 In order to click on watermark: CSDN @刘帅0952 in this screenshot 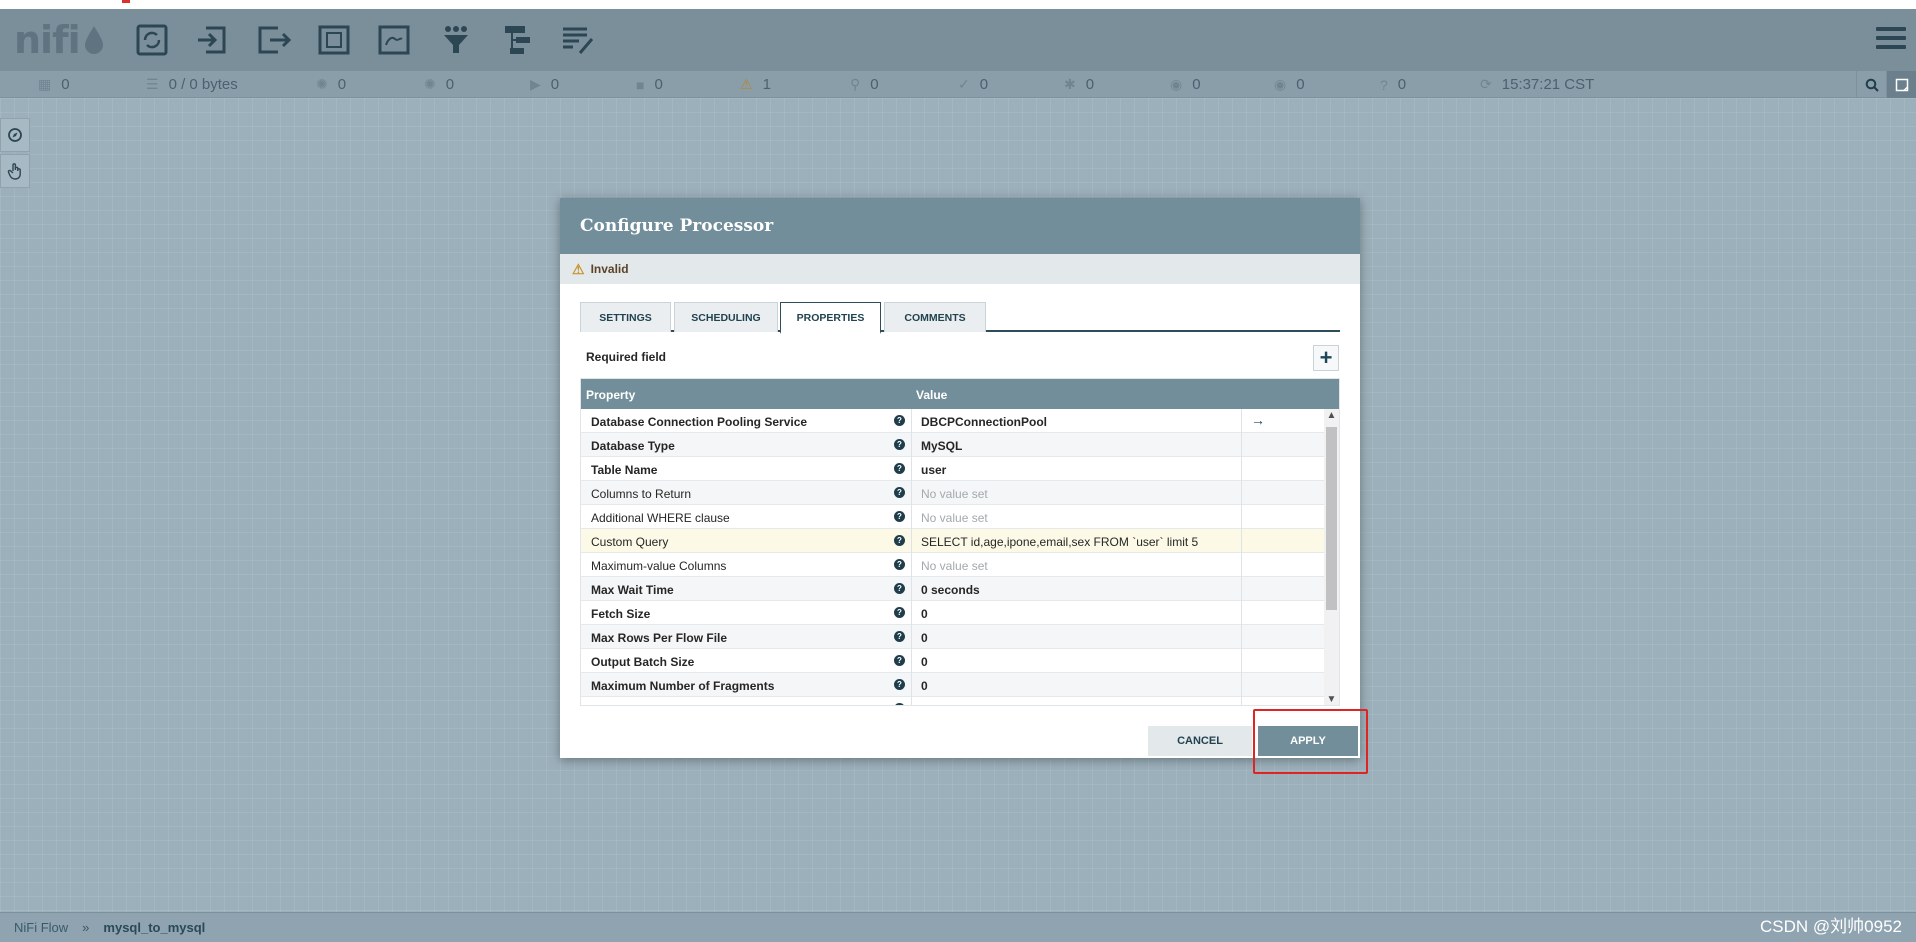, I will do `click(1831, 926)`.